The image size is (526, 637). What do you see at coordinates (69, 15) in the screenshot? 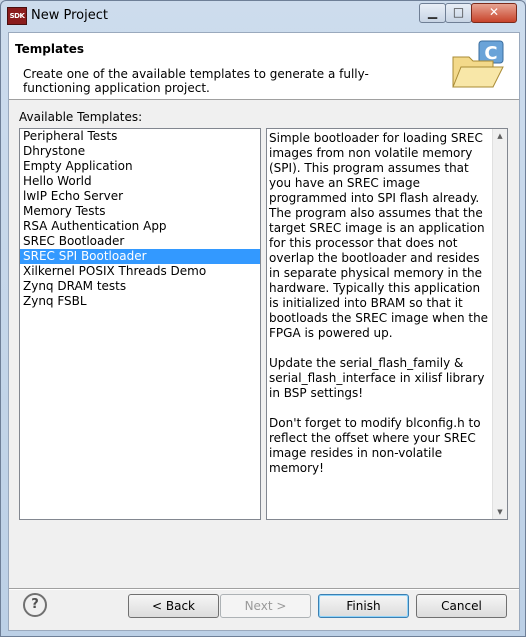
I see `window-title: New Project` at bounding box center [69, 15].